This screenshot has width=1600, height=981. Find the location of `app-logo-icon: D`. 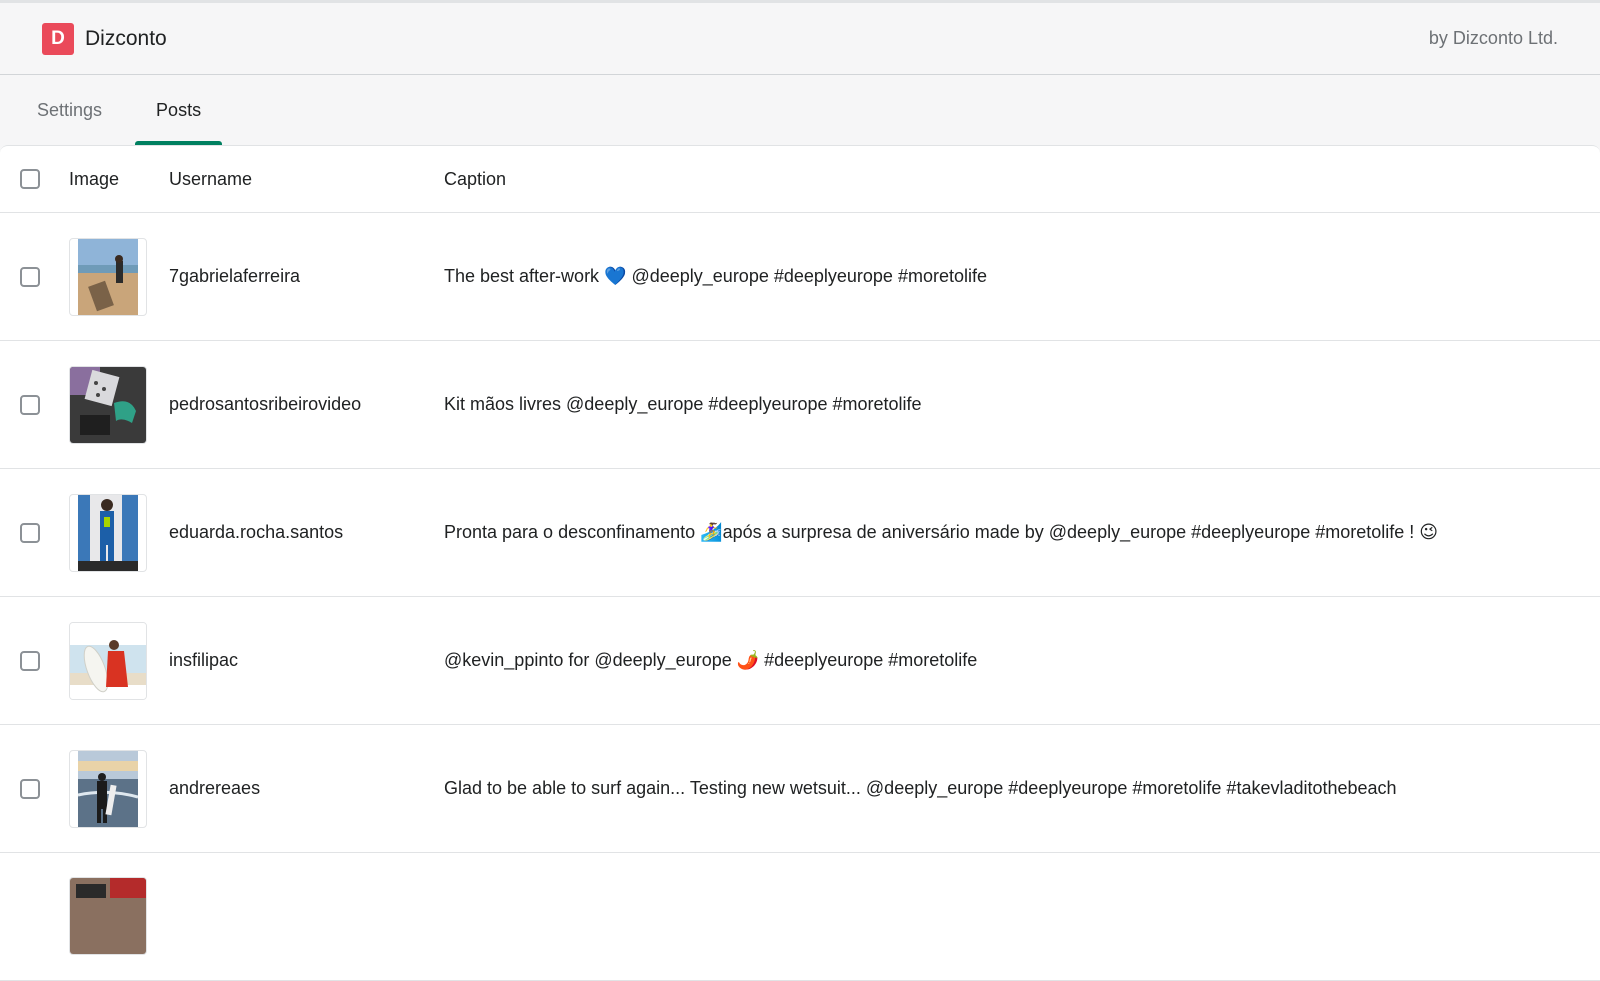

app-logo-icon: D is located at coordinates (58, 38).